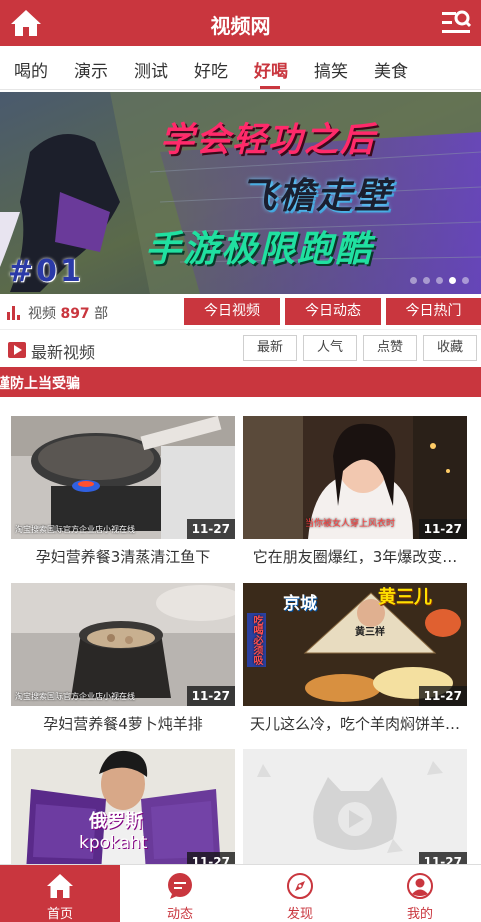 Image resolution: width=481 pixels, height=922 pixels. Describe the element at coordinates (180, 886) in the screenshot. I see `chat-icon` at that location.